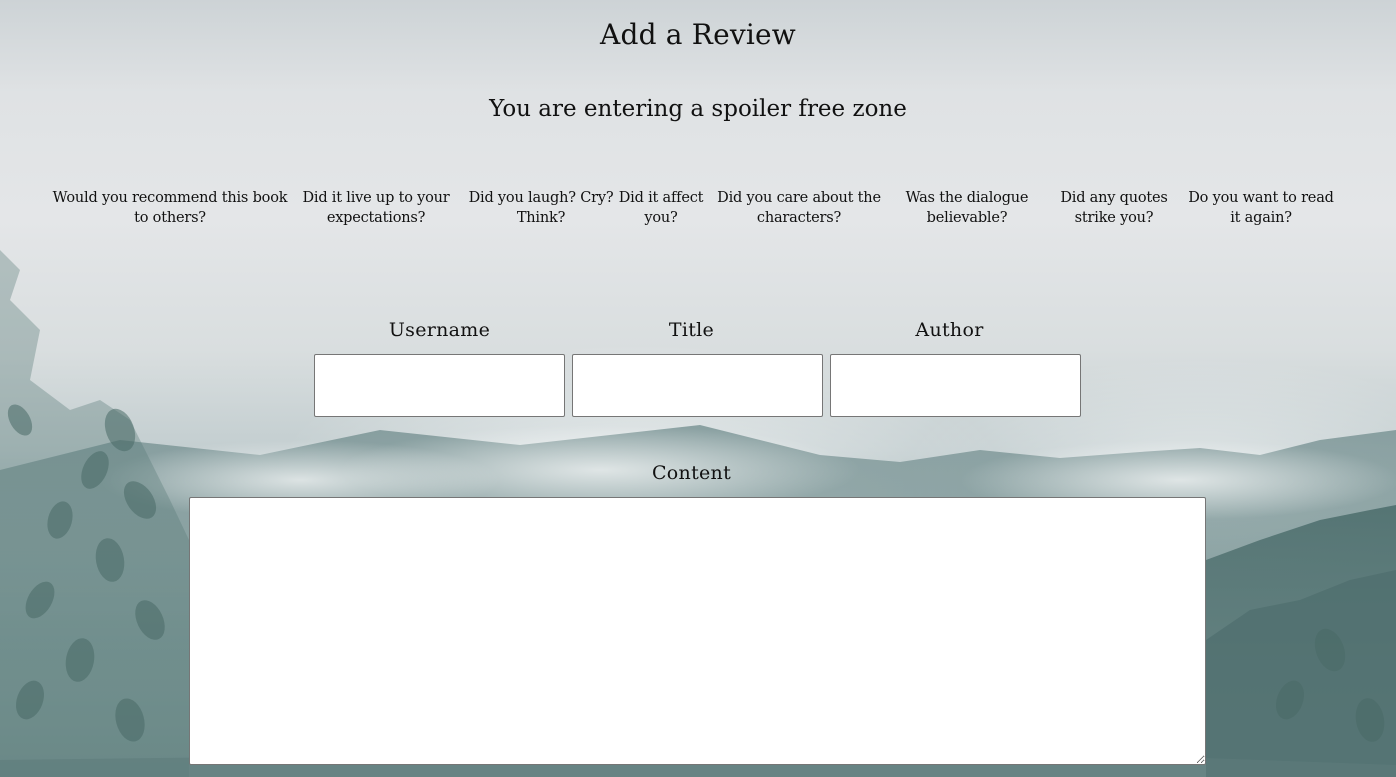 The image size is (1396, 777). Describe the element at coordinates (376, 208) in the screenshot. I see `prompt-expectations: Did it live up to your expectations?` at that location.